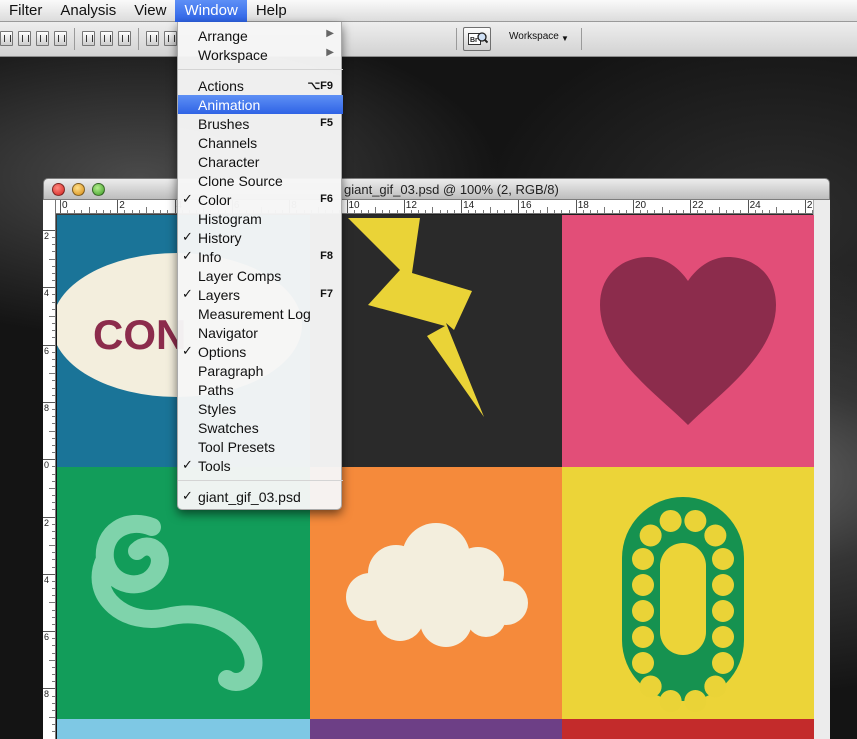 The width and height of the screenshot is (857, 739). What do you see at coordinates (150, 11) in the screenshot?
I see `menu-view: View` at bounding box center [150, 11].